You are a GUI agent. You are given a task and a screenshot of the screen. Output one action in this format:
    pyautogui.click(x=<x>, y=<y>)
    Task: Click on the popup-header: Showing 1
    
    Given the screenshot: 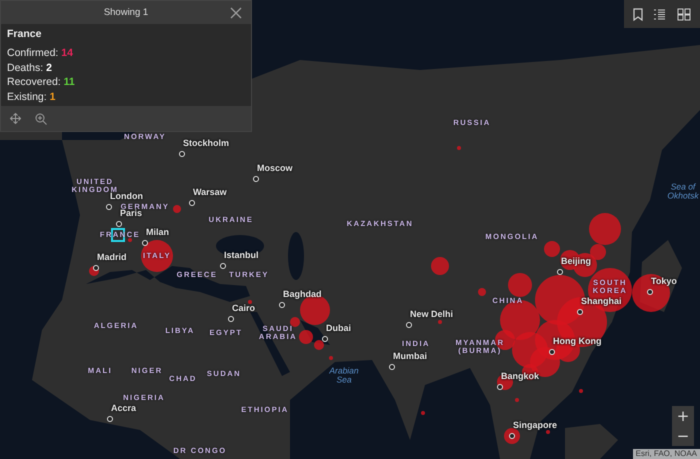 What is the action you would take?
    pyautogui.click(x=126, y=12)
    